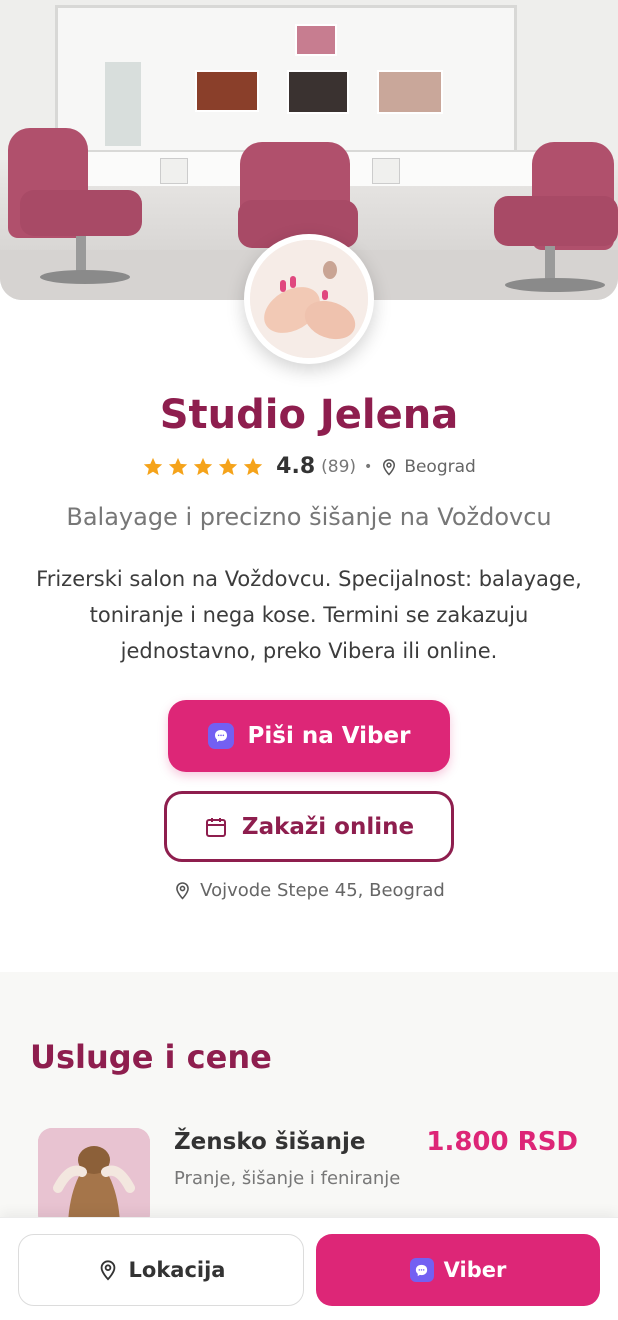 Image resolution: width=618 pixels, height=1320 pixels. I want to click on service-image, so click(94, 1178).